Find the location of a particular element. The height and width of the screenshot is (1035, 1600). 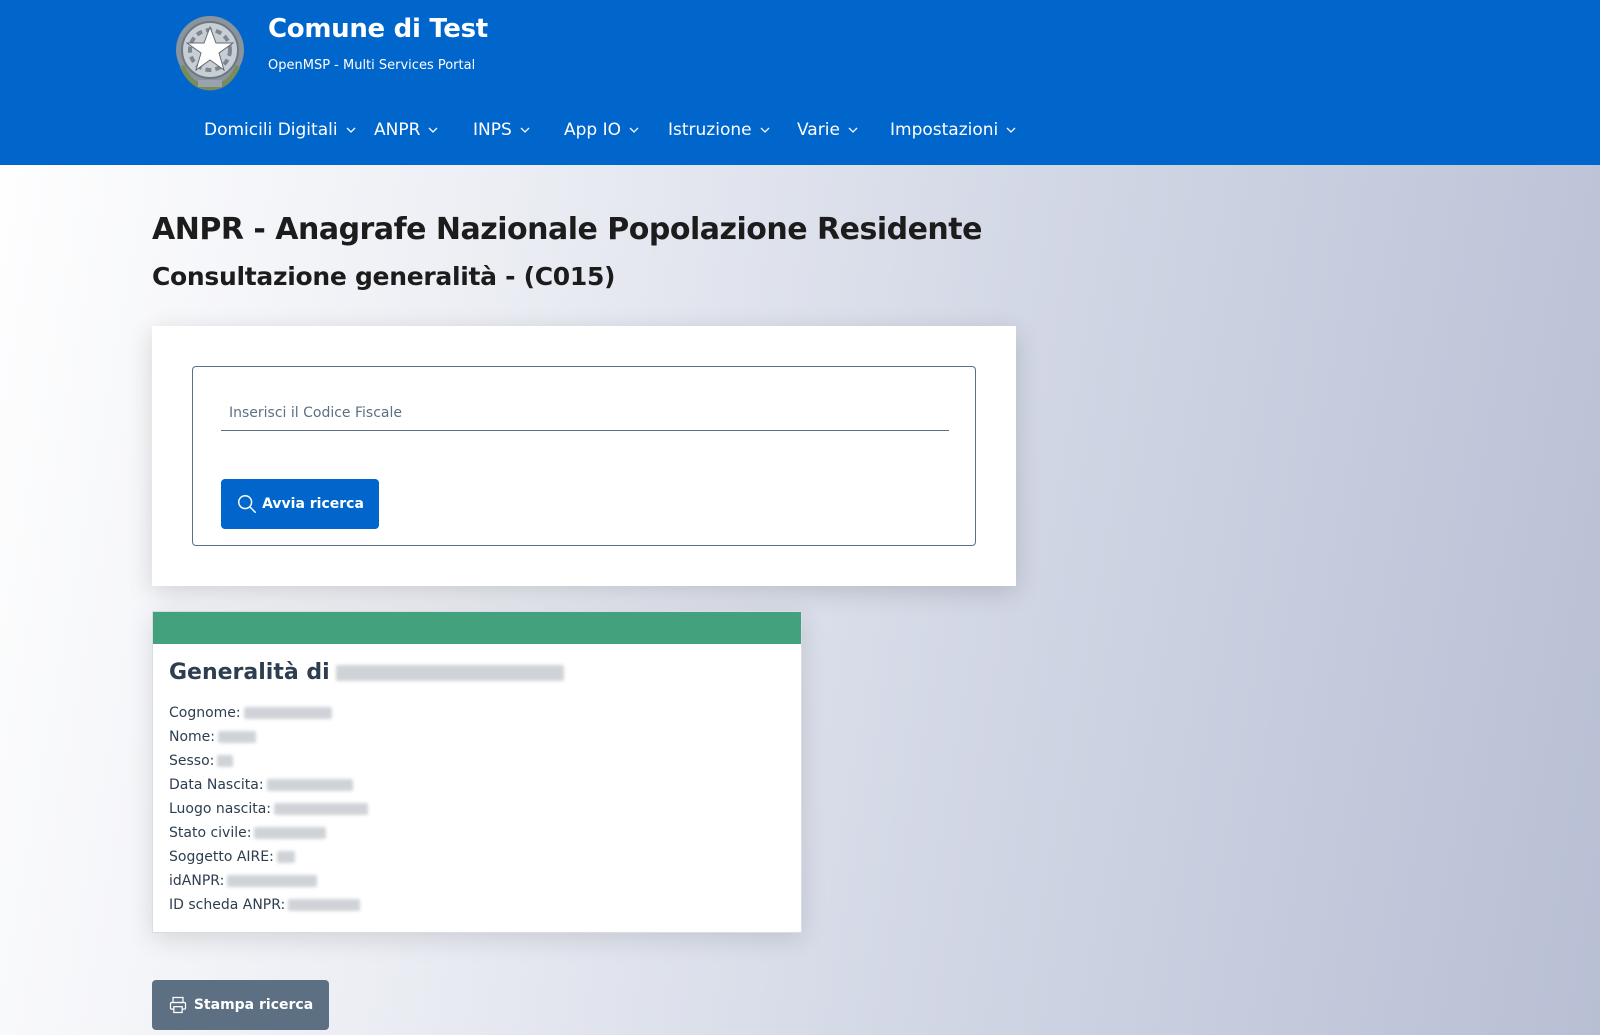

field-stato-civile: Stato civile: is located at coordinates (248, 833).